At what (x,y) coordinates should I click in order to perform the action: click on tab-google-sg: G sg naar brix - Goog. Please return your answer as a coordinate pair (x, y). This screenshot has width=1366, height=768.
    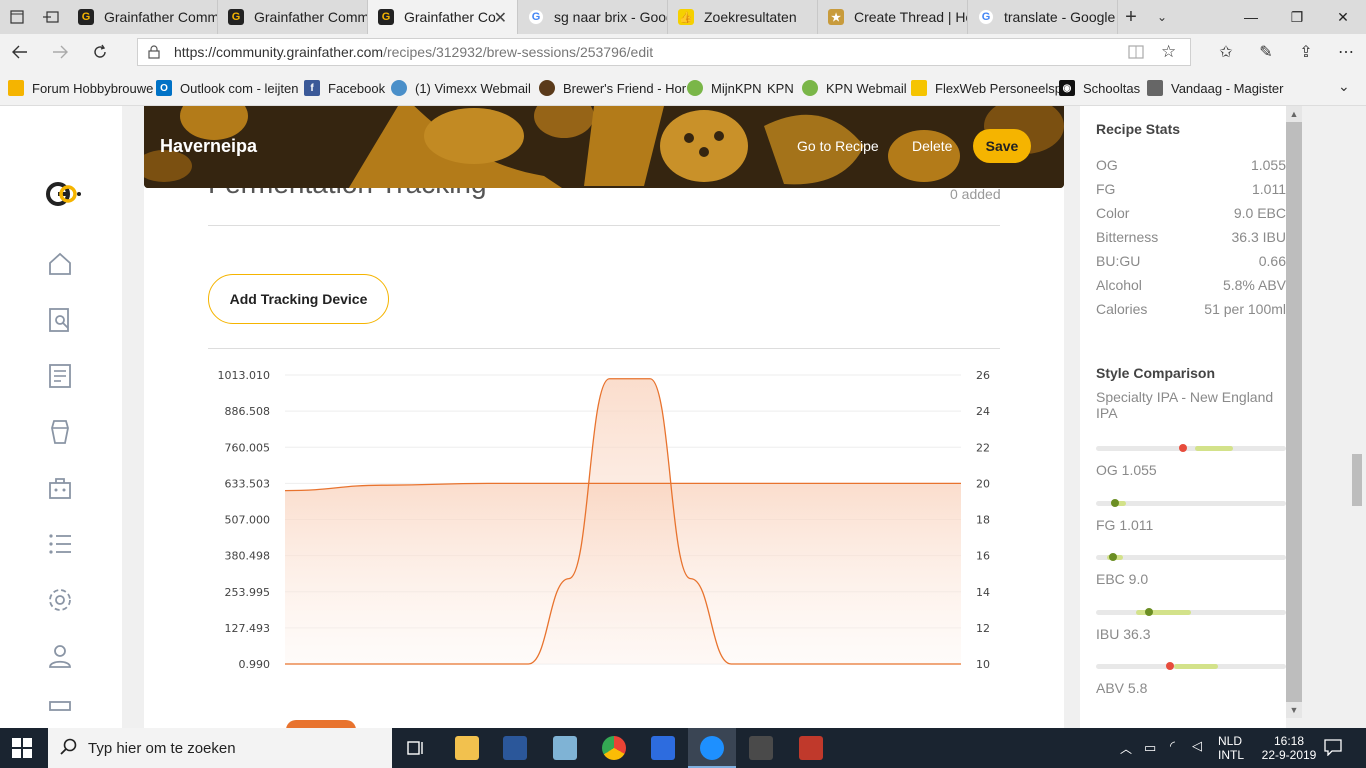
    Looking at the image, I should click on (593, 17).